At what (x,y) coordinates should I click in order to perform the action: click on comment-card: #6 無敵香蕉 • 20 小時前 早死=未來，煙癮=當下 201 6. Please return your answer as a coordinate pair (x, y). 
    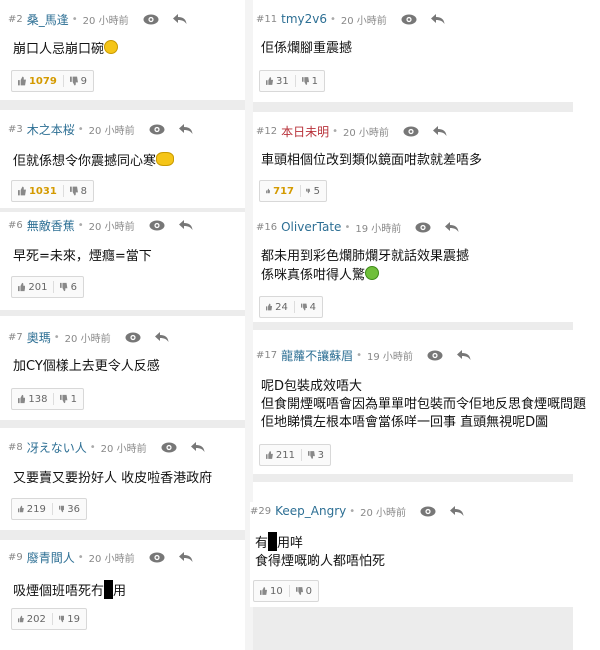
    Looking at the image, I should click on (126, 263).